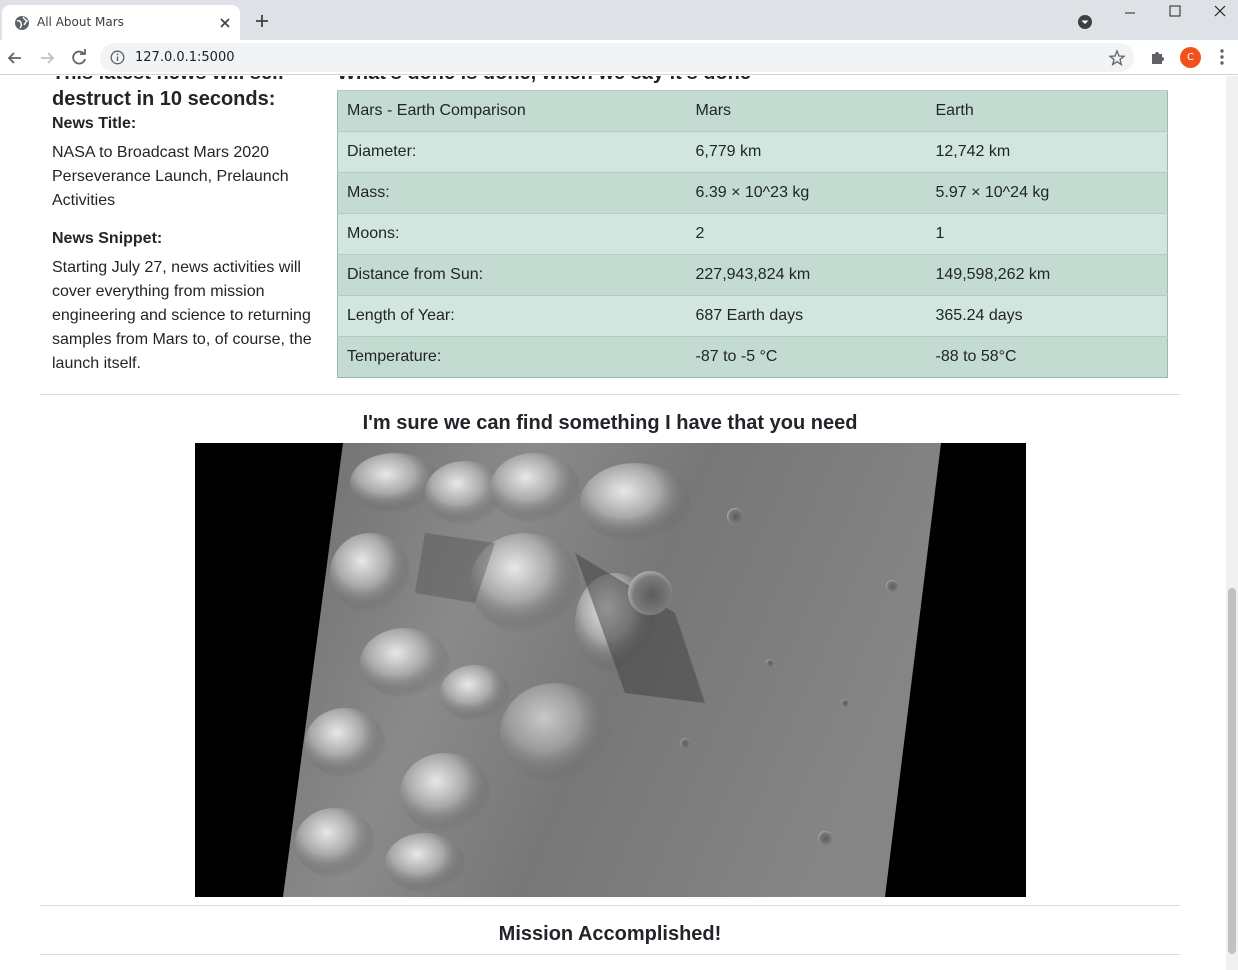  I want to click on footer-heading: Mission Accomplished!, so click(610, 934).